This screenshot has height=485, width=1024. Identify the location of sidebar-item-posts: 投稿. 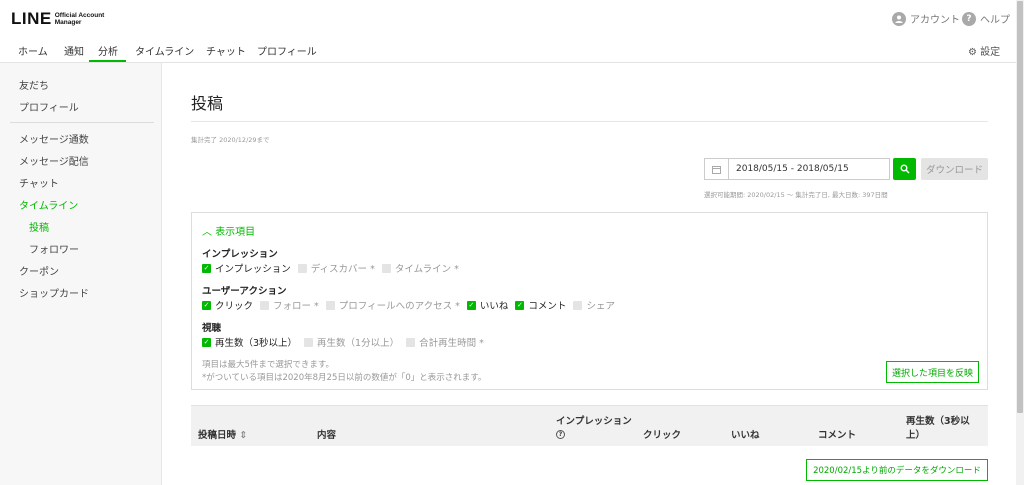
(39, 226).